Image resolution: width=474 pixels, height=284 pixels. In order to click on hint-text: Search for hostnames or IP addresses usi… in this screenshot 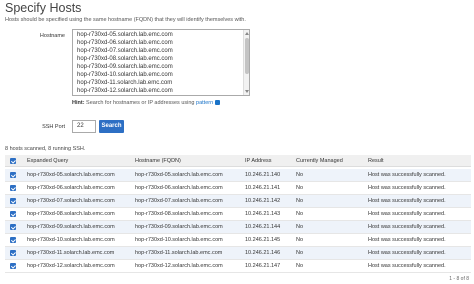, I will do `click(140, 103)`.